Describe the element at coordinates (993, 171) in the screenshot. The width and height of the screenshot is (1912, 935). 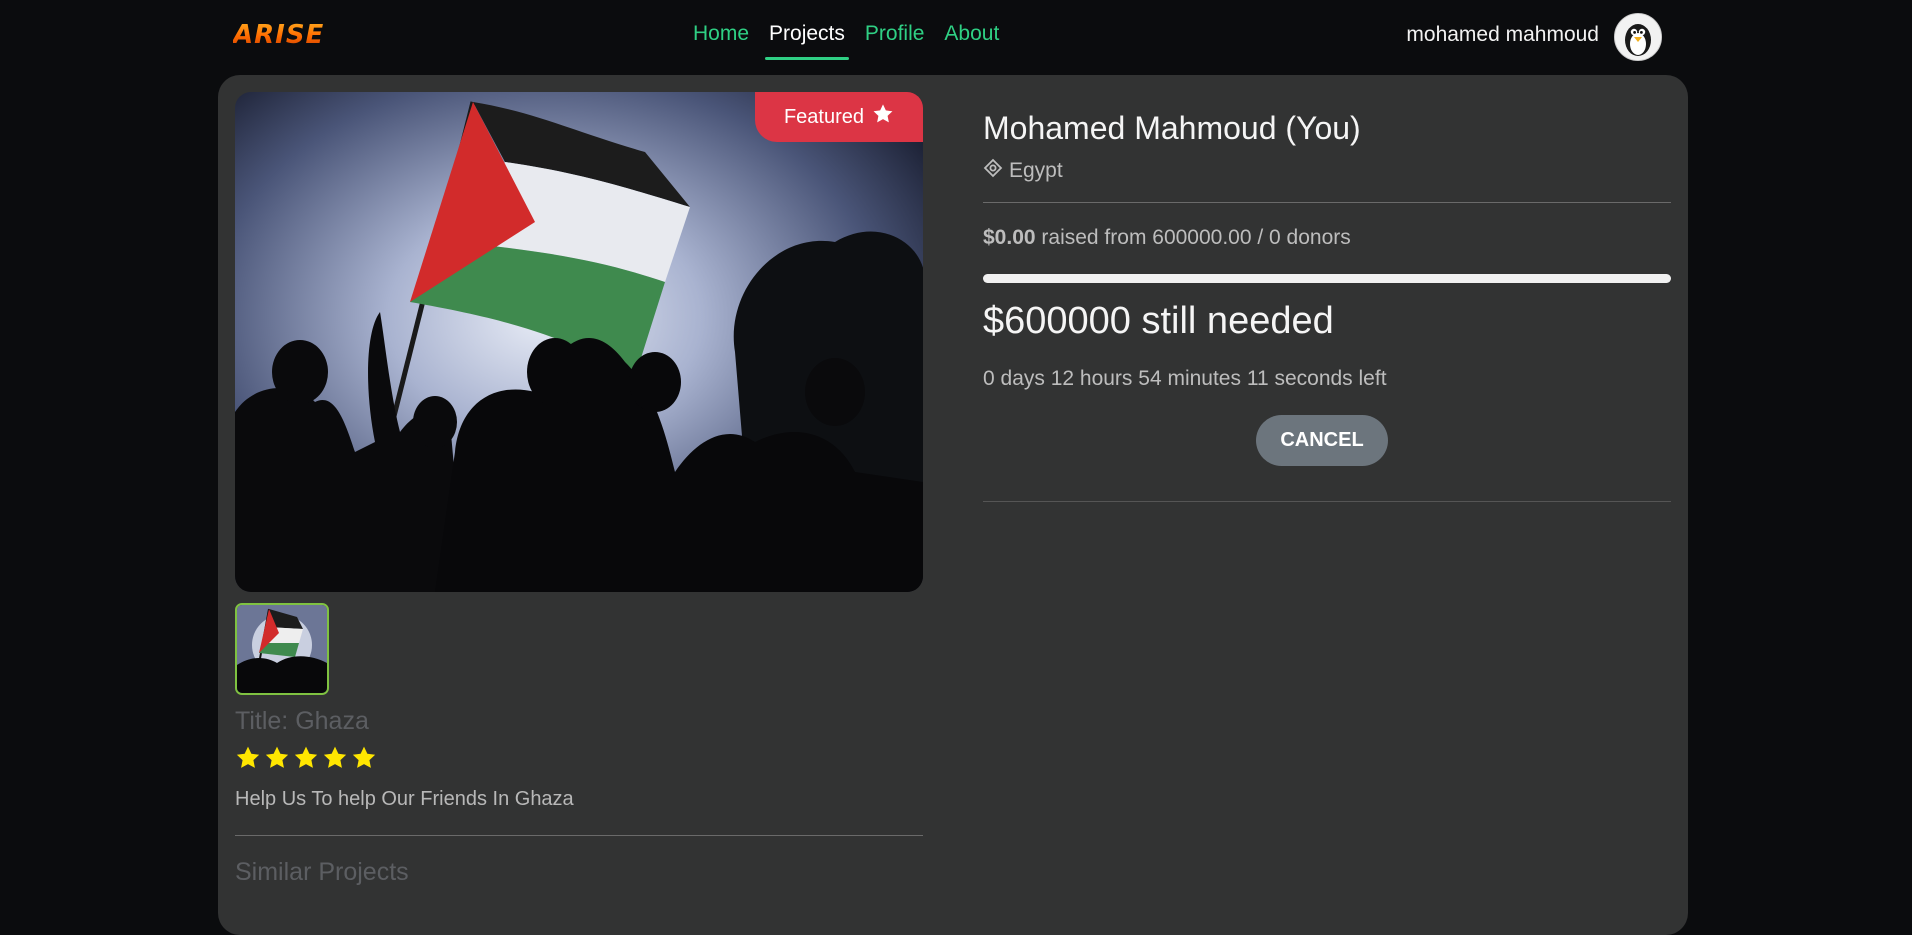
I see `location-target-icon` at that location.